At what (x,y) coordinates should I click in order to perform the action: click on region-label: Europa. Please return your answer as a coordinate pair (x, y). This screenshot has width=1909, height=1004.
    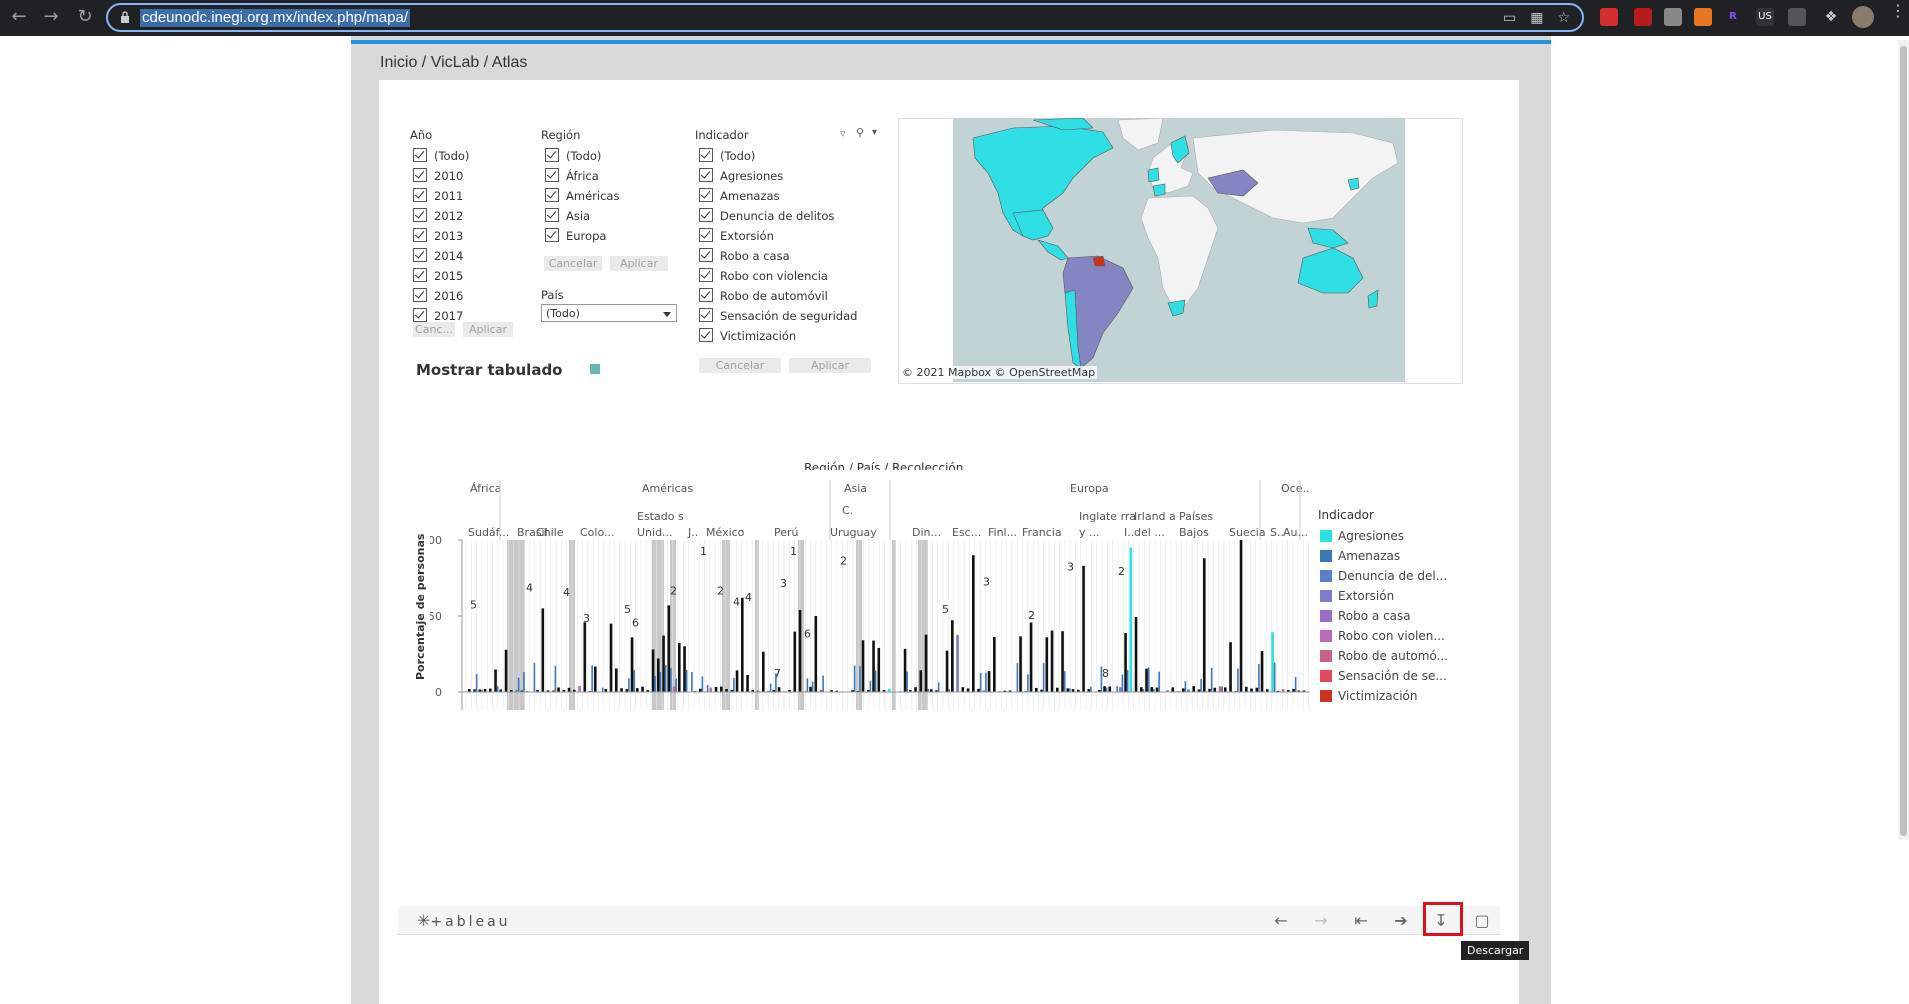
    Looking at the image, I should click on (1089, 488).